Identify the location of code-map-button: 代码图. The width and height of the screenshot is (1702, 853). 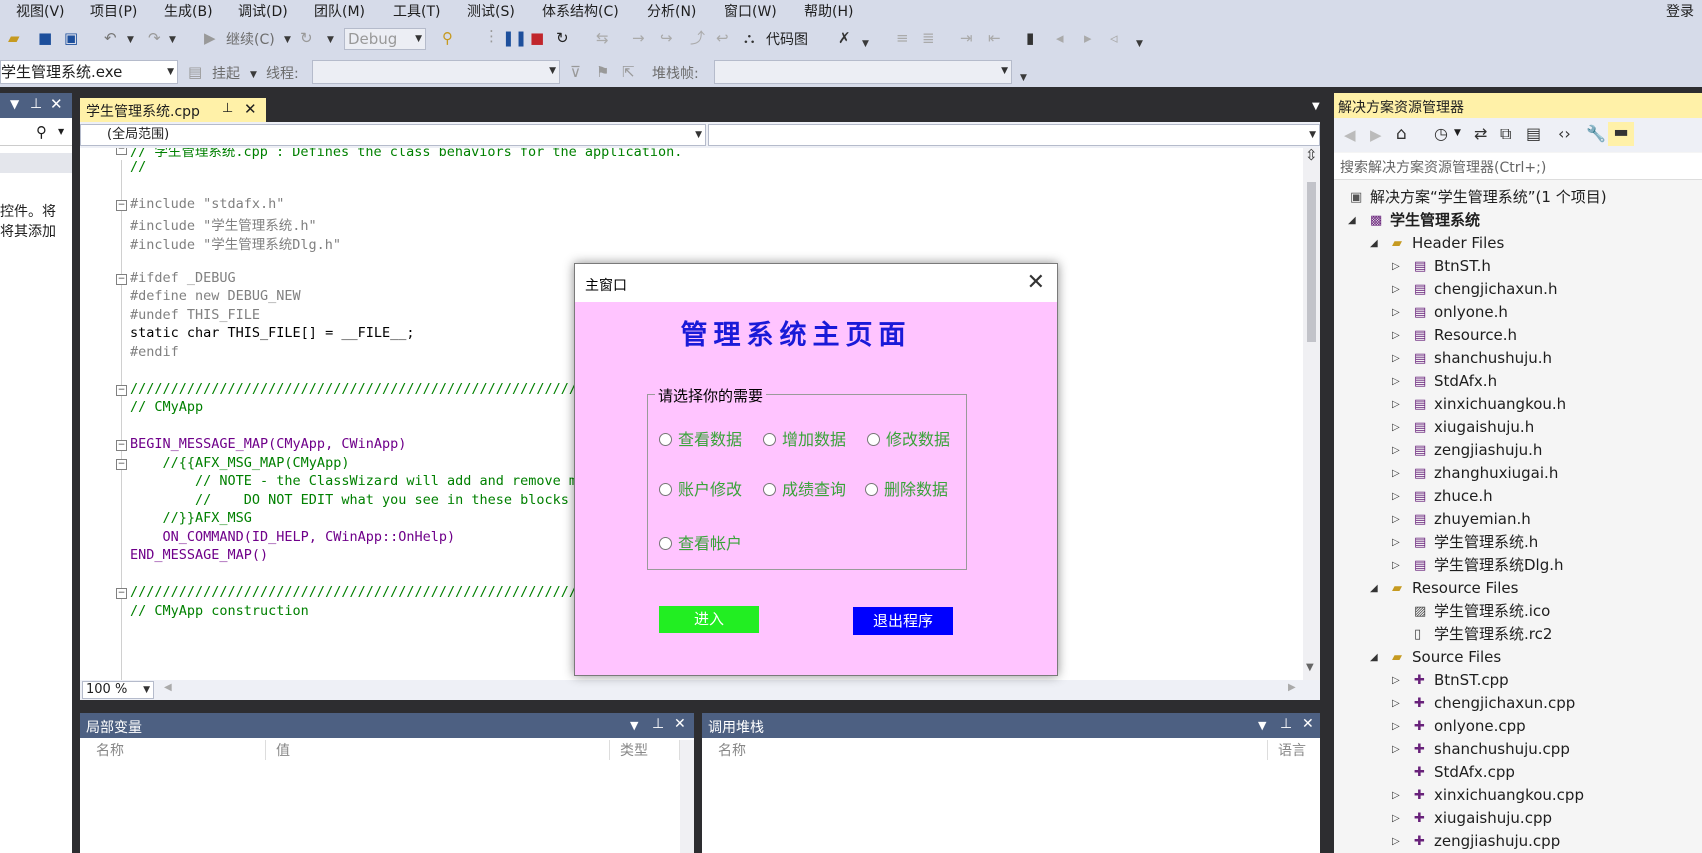
(787, 39).